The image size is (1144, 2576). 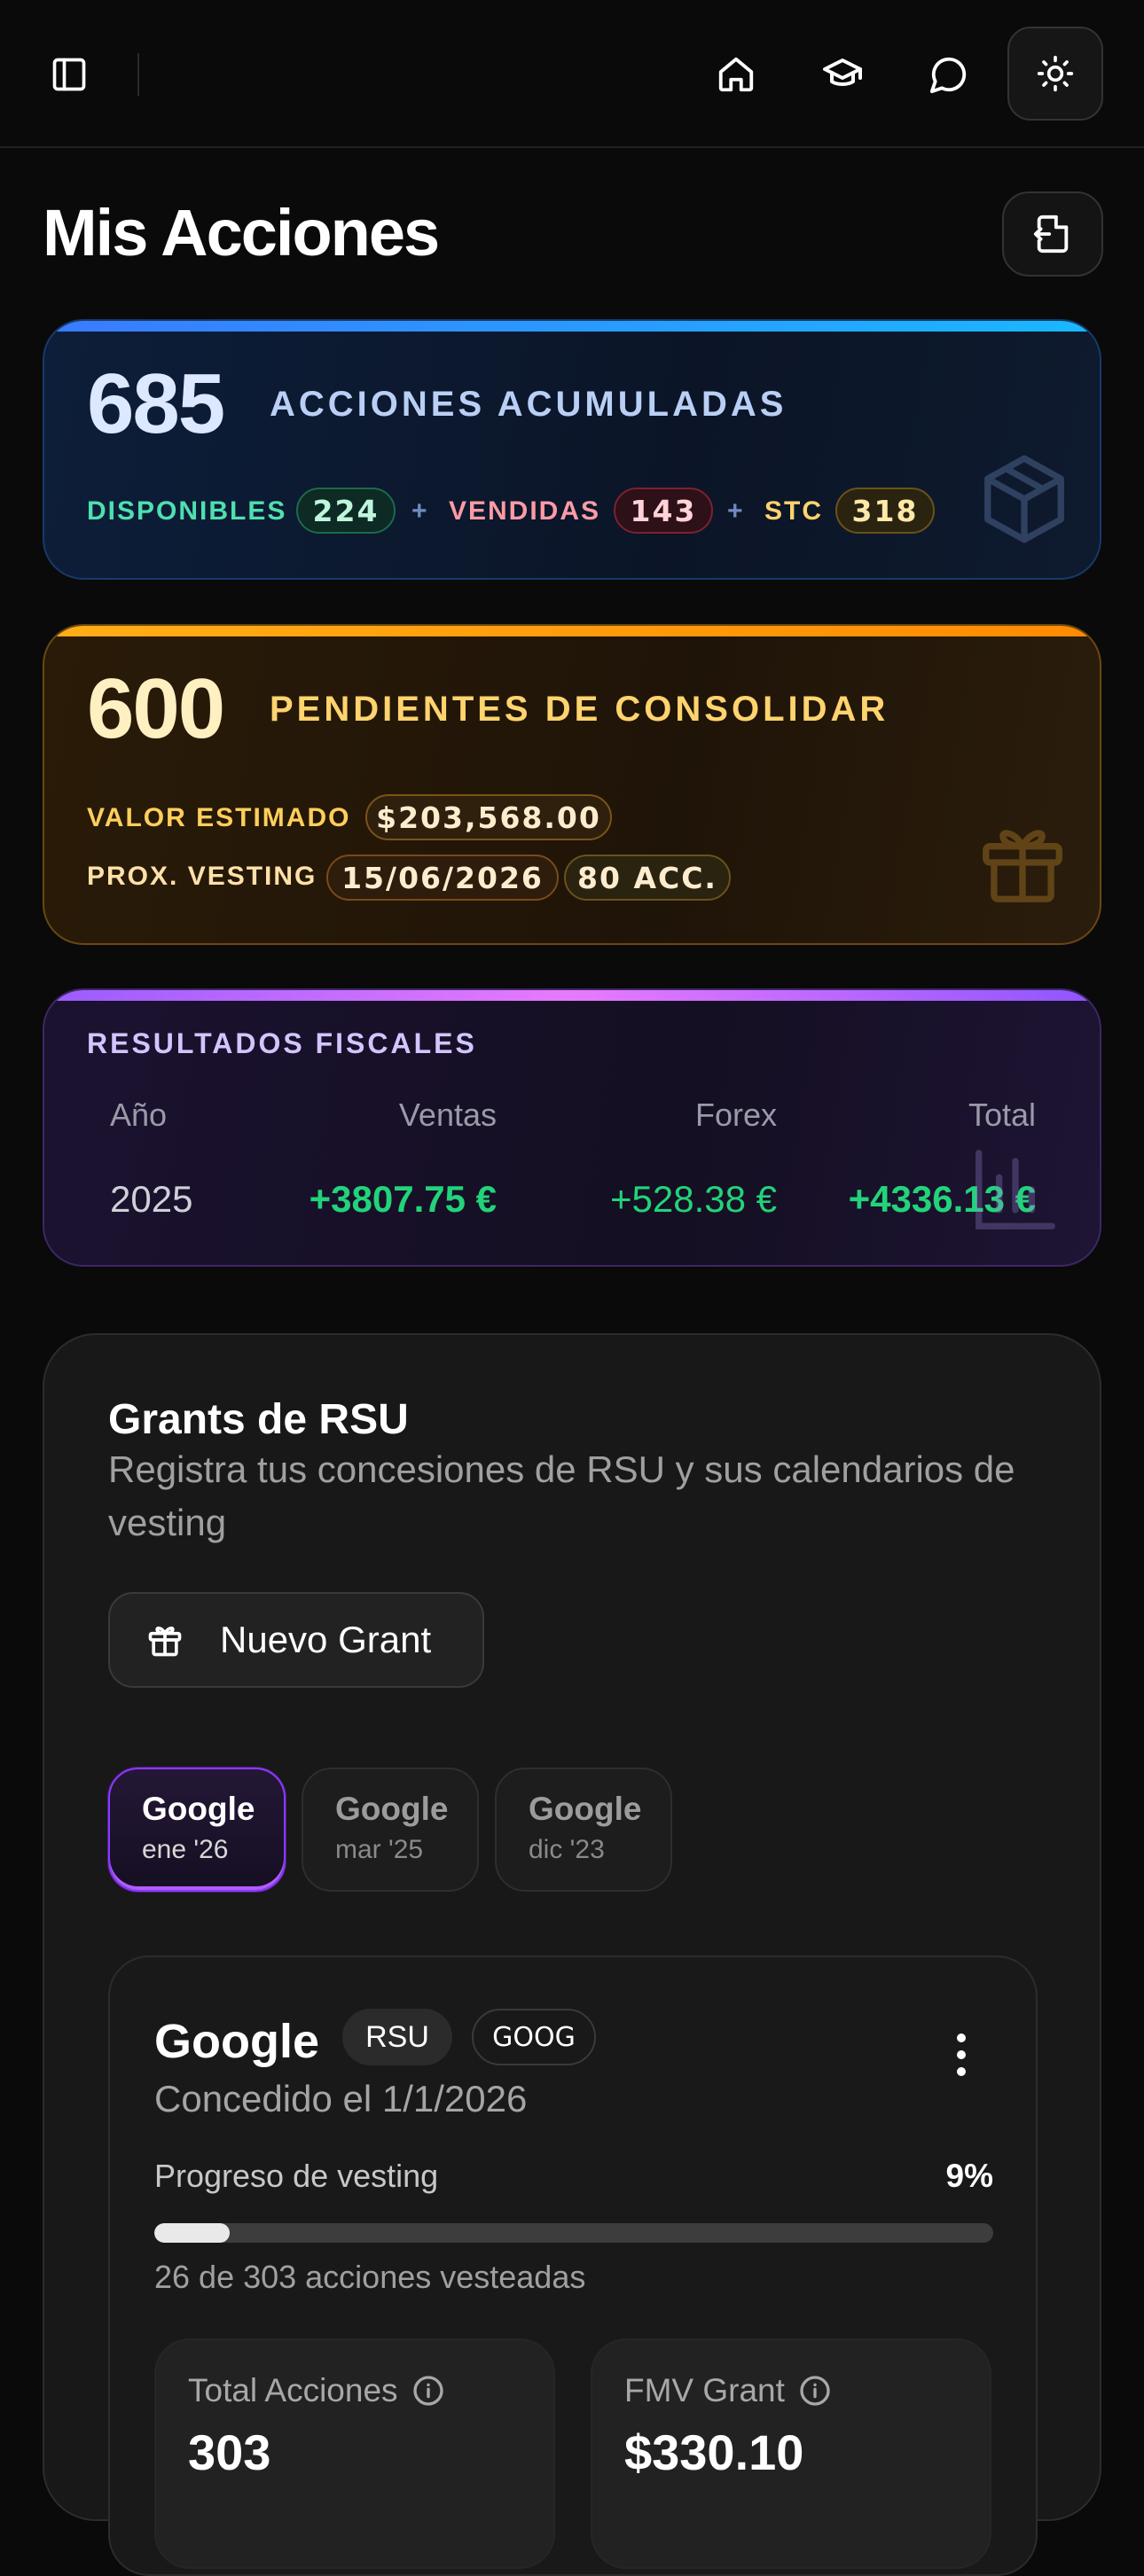 What do you see at coordinates (584, 1830) in the screenshot?
I see `grant-tab-google-dic-23: Google dic '23` at bounding box center [584, 1830].